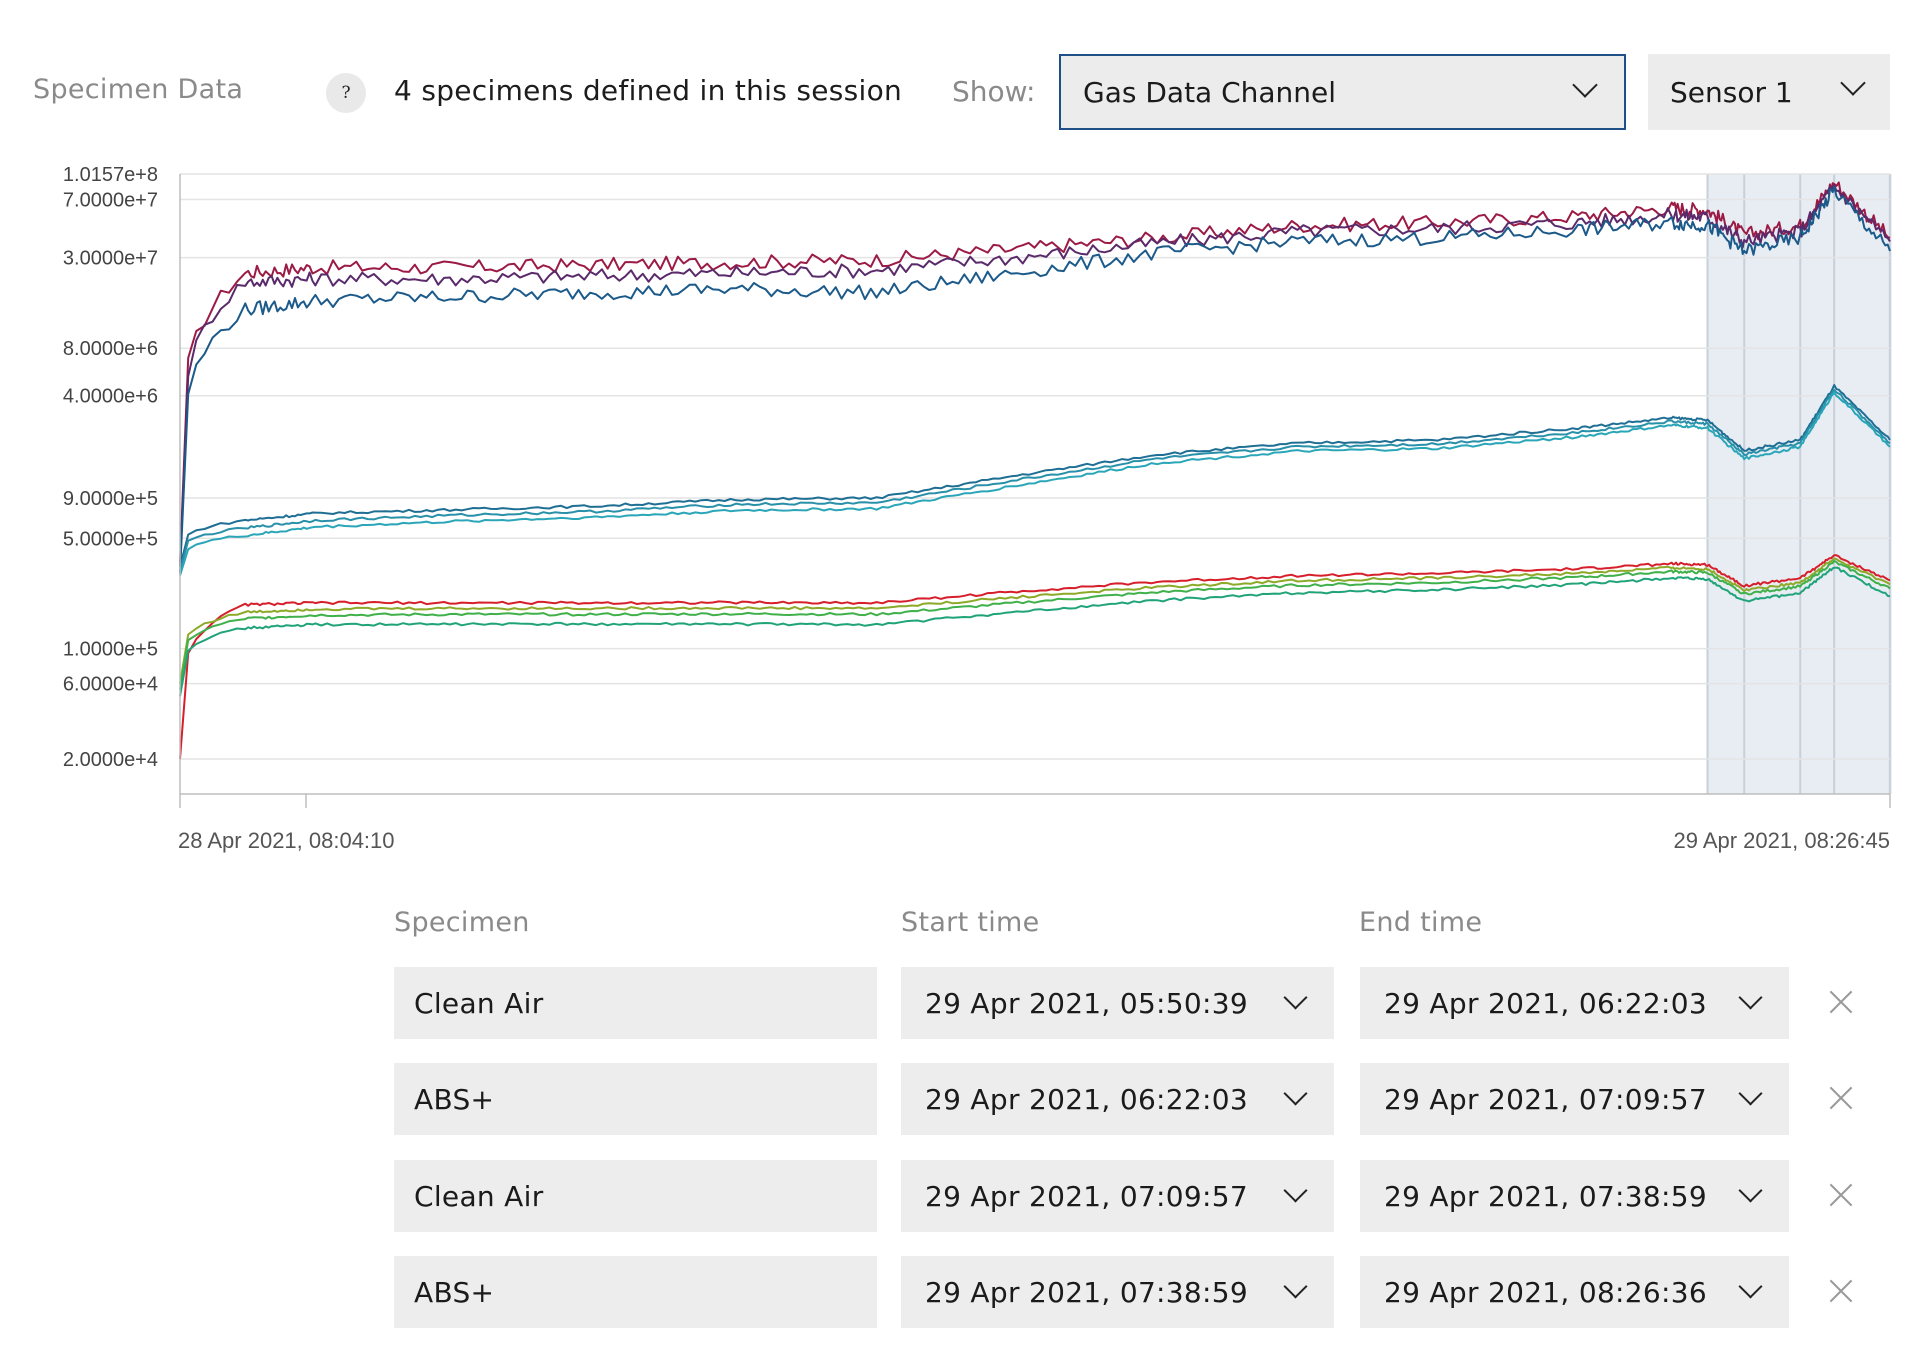  Describe the element at coordinates (1086, 1003) in the screenshot. I see `start-time-value: 29 Apr 2021, 05:50:39` at that location.